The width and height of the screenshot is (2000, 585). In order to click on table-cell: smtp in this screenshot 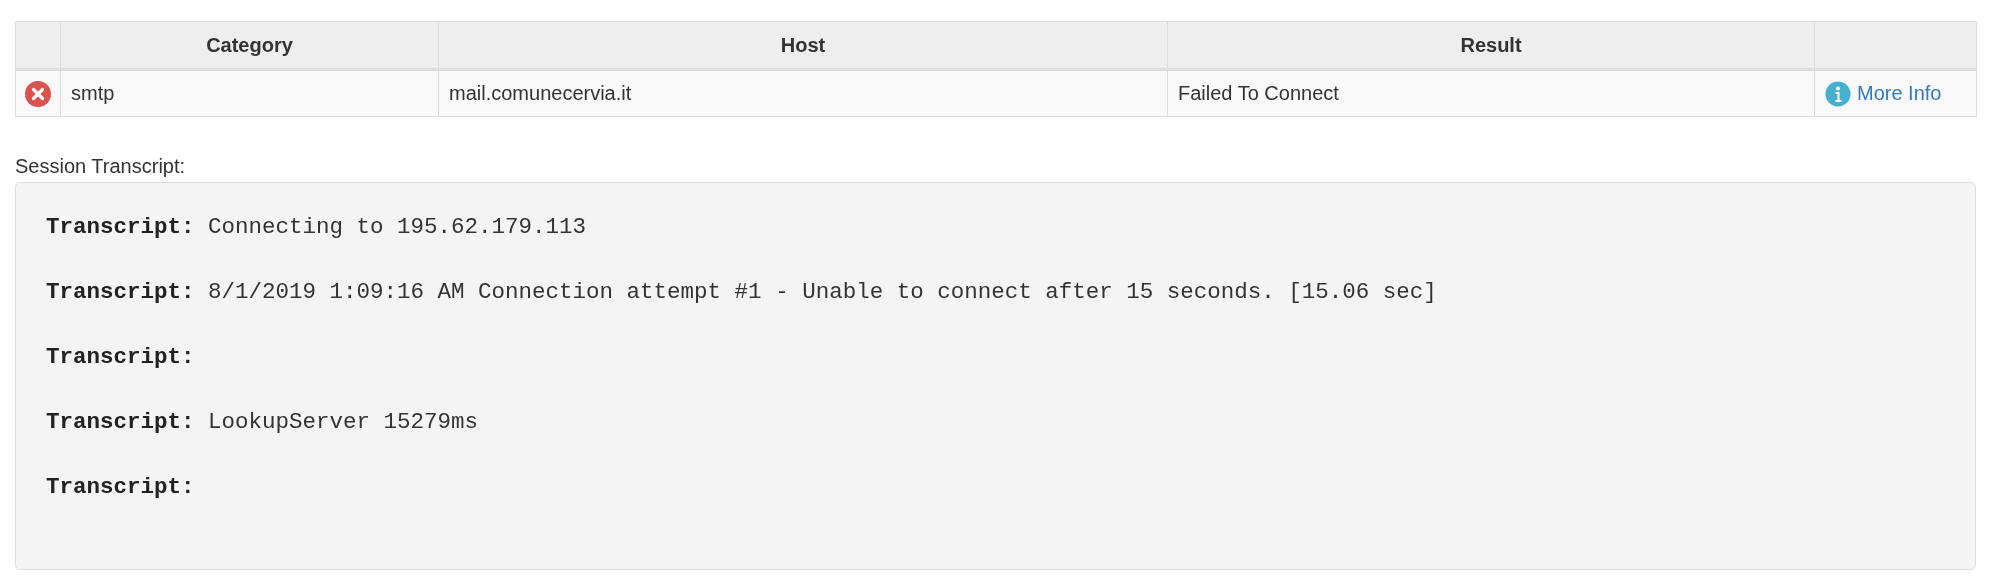, I will do `click(93, 93)`.